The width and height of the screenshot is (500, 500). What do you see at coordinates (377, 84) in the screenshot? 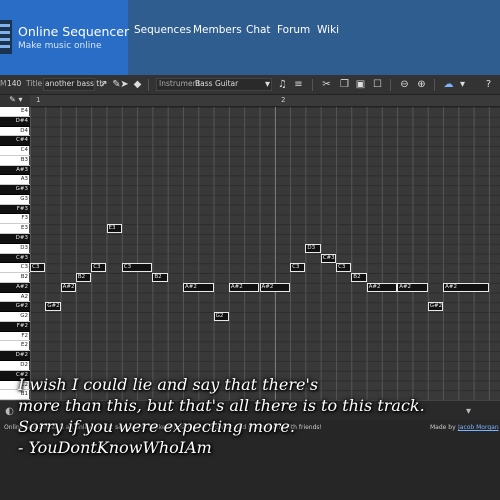
I see `delete-selection-icon: ☐` at bounding box center [377, 84].